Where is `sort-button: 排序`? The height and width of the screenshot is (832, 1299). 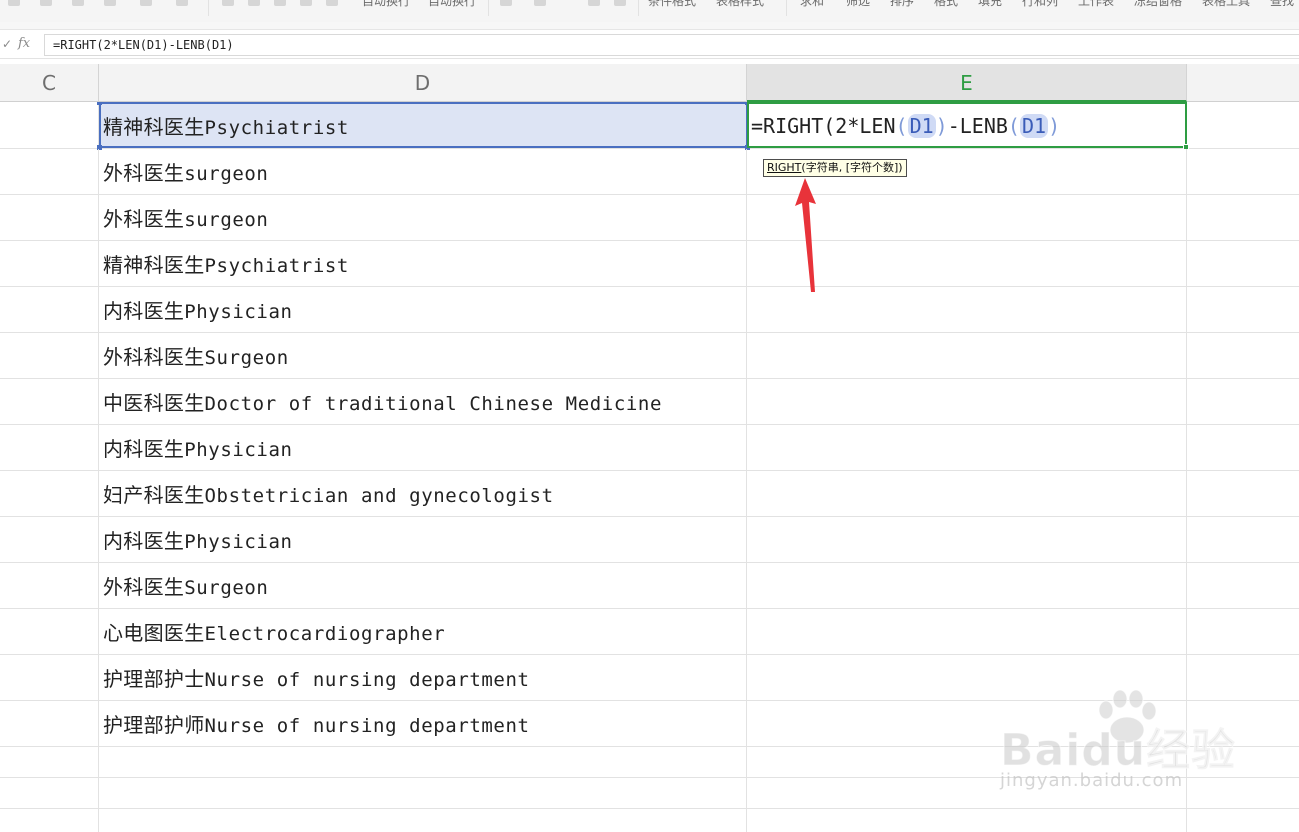
sort-button: 排序 is located at coordinates (902, 4).